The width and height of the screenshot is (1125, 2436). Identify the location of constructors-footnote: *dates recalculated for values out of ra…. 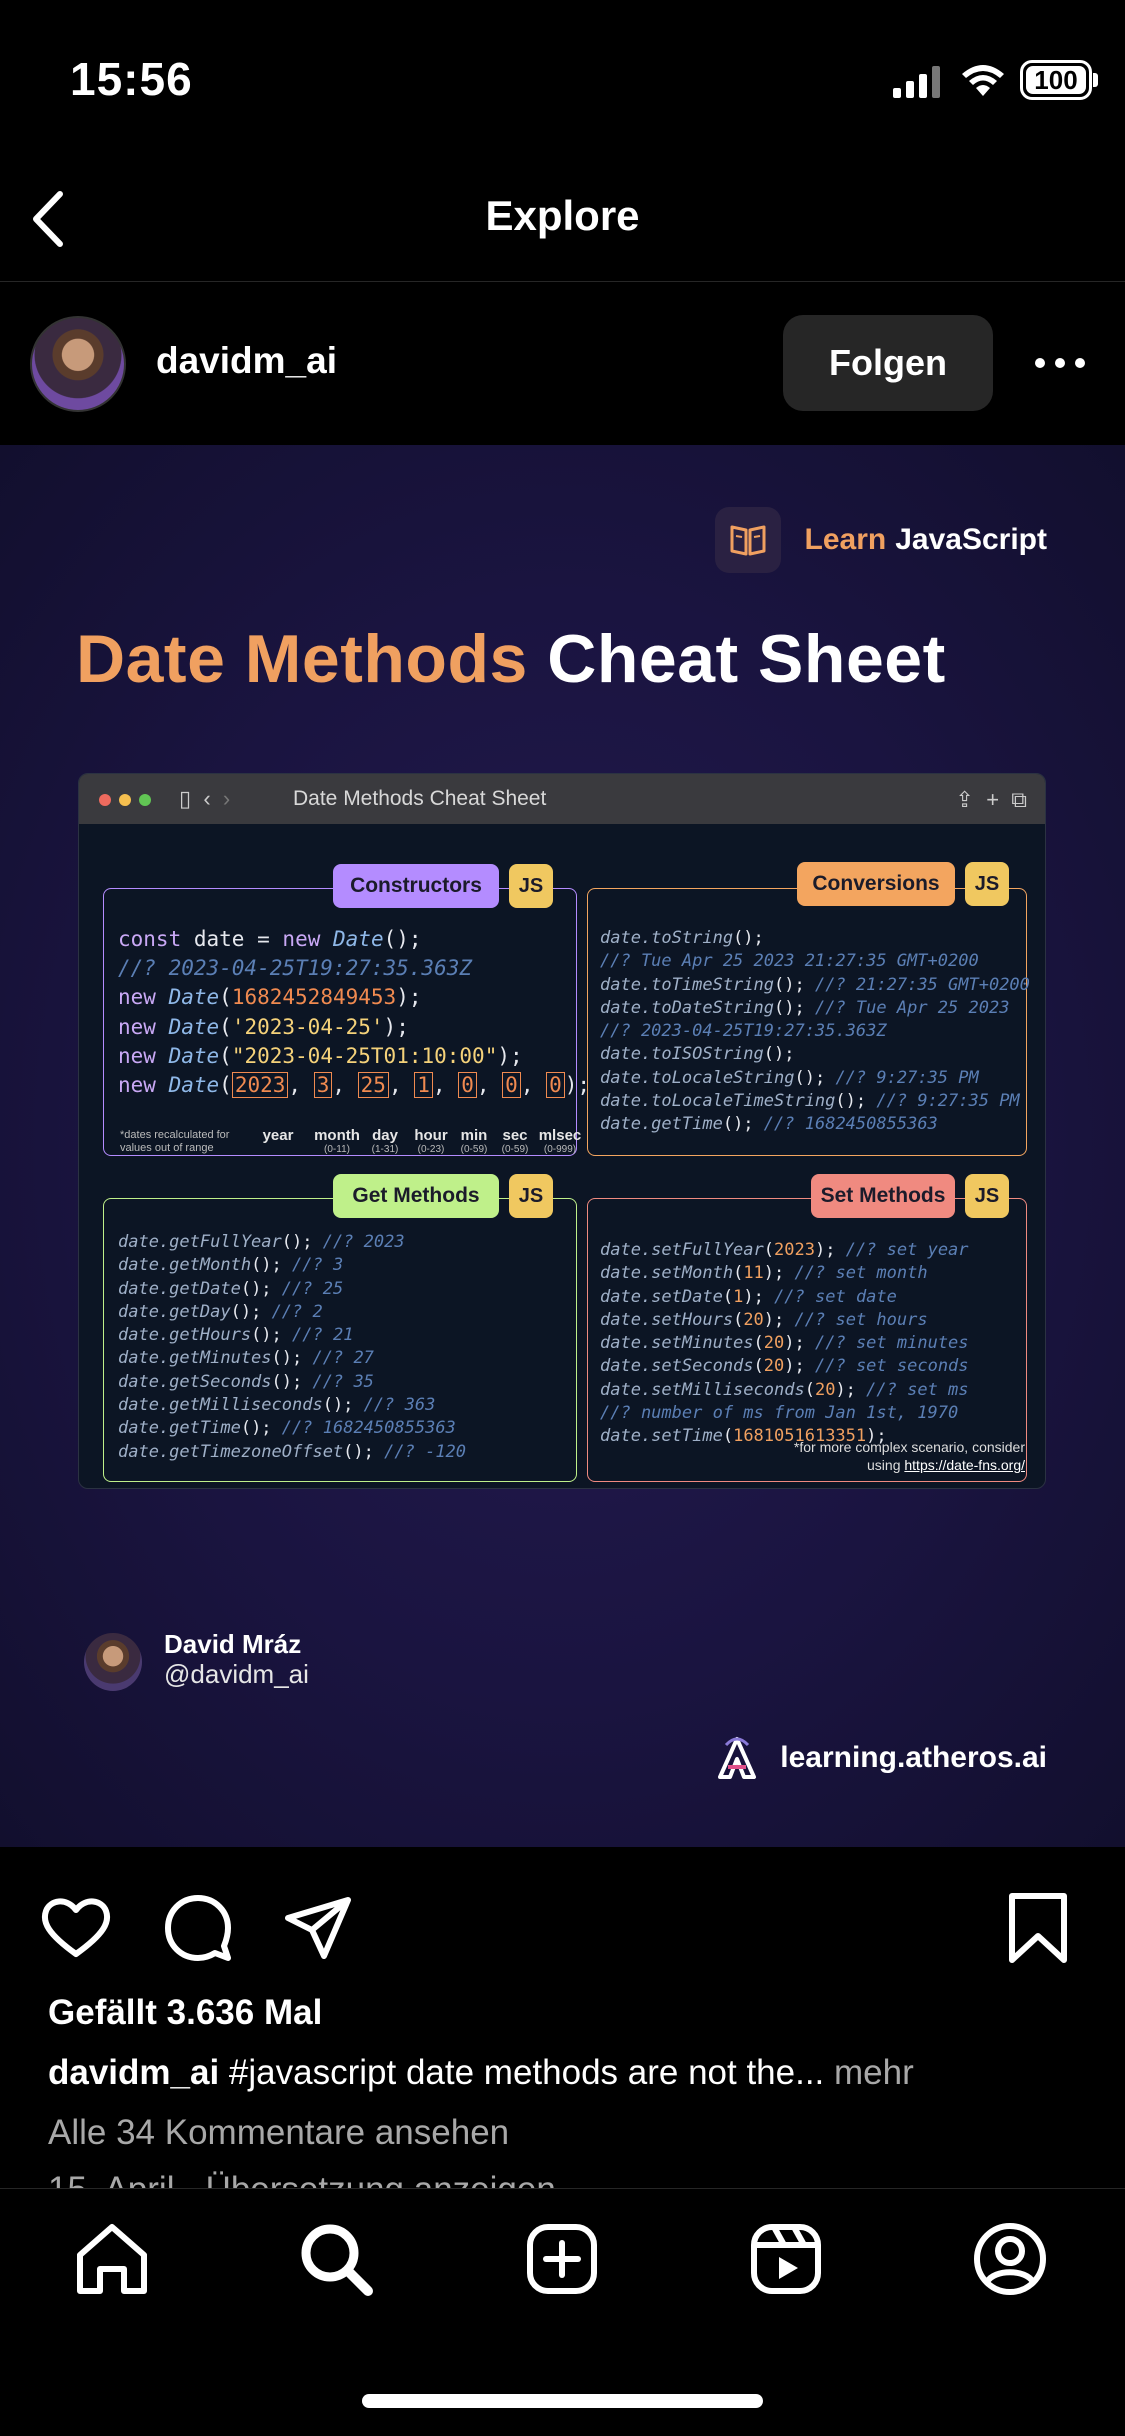
(175, 1141).